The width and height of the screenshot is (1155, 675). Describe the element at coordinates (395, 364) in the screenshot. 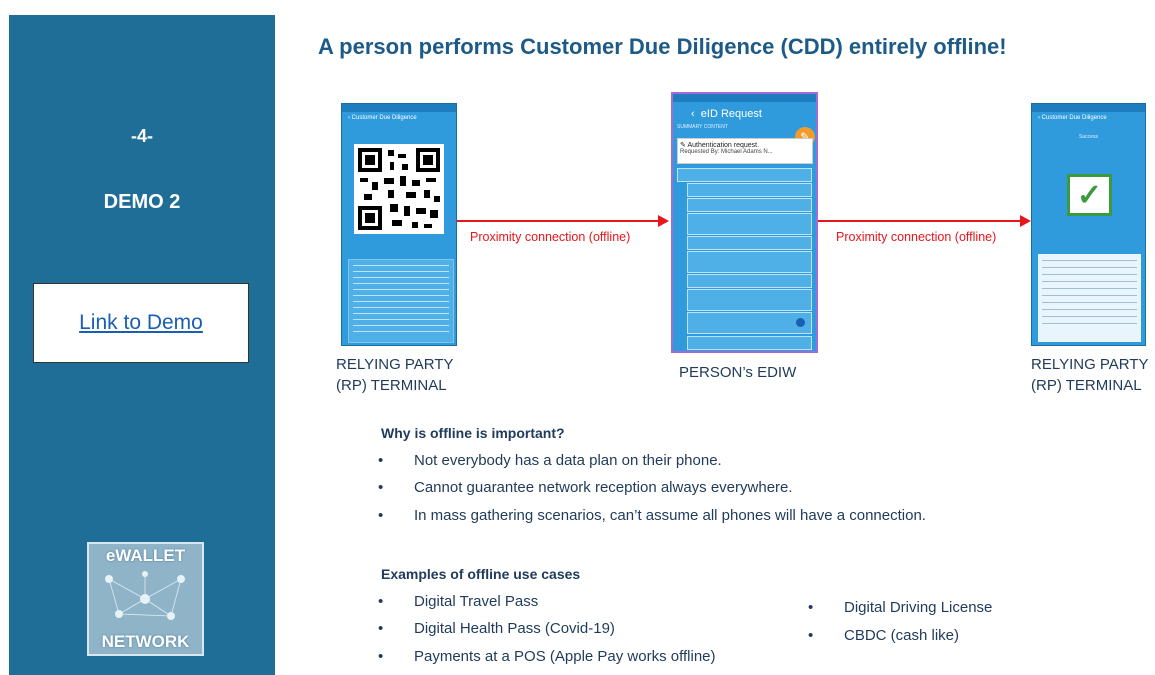

I see `left-caption-line1: RELYING PARTY` at that location.